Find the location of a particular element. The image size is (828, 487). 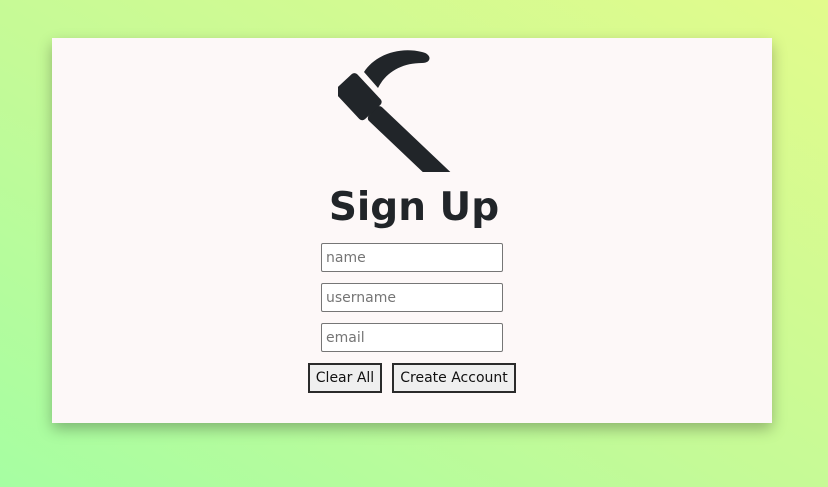

name-input is located at coordinates (412, 257).